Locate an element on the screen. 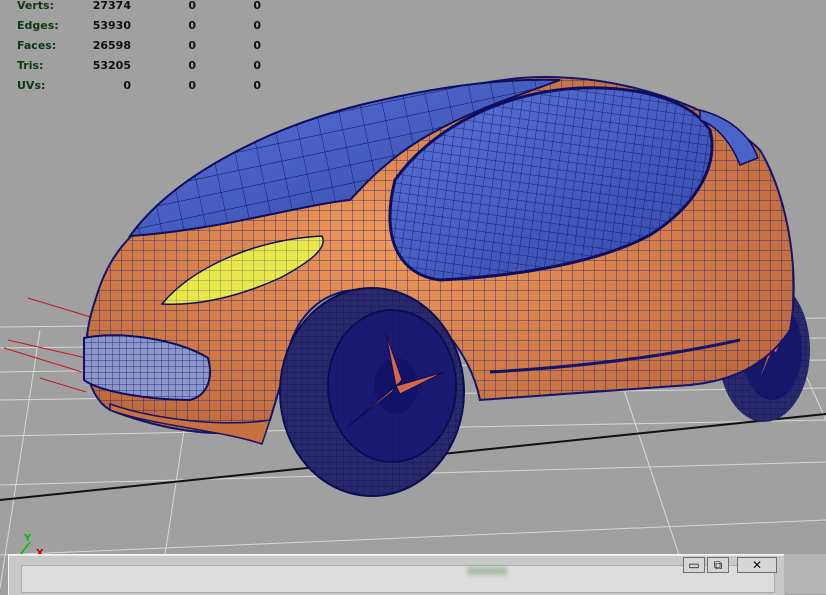 This screenshot has height=595, width=826. floating-panel-window: ▭ ⧉ ✕ is located at coordinates (396, 574).